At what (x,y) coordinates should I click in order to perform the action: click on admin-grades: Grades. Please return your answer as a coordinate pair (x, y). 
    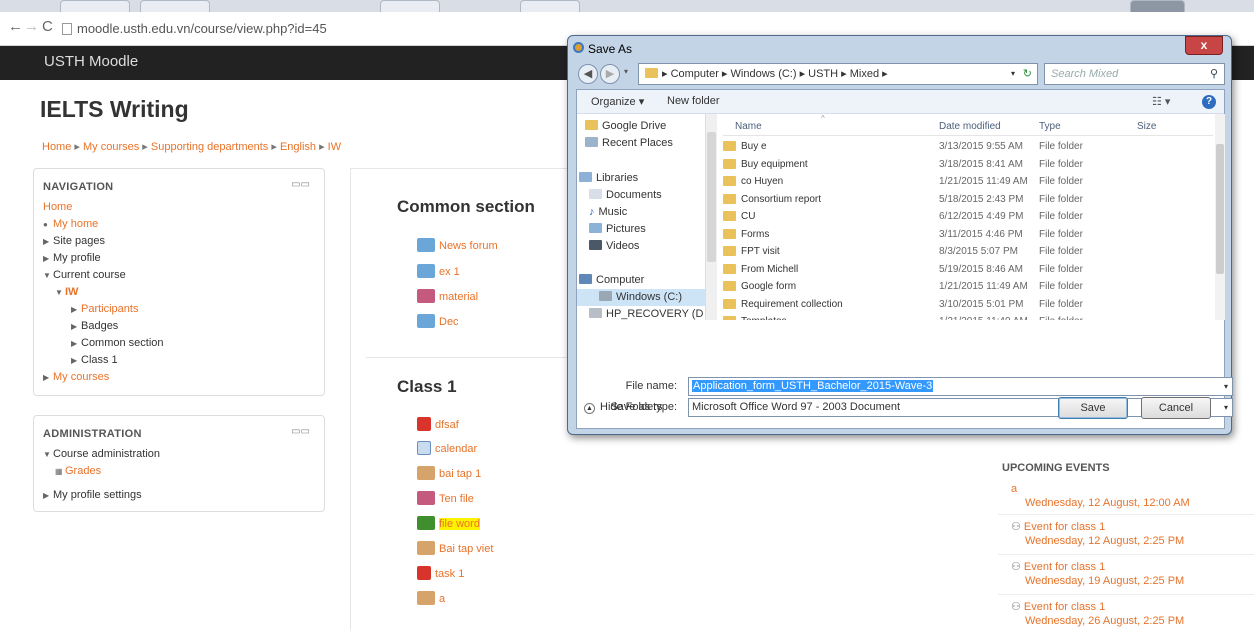
    Looking at the image, I should click on (83, 471).